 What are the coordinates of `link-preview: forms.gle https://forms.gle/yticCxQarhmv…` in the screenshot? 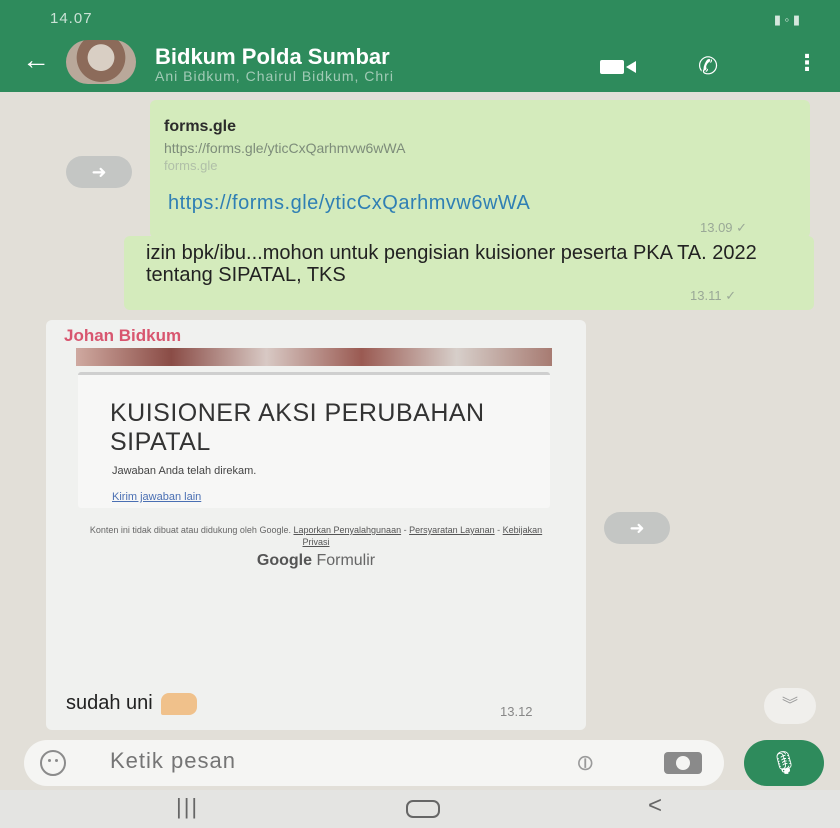 It's located at (414, 145).